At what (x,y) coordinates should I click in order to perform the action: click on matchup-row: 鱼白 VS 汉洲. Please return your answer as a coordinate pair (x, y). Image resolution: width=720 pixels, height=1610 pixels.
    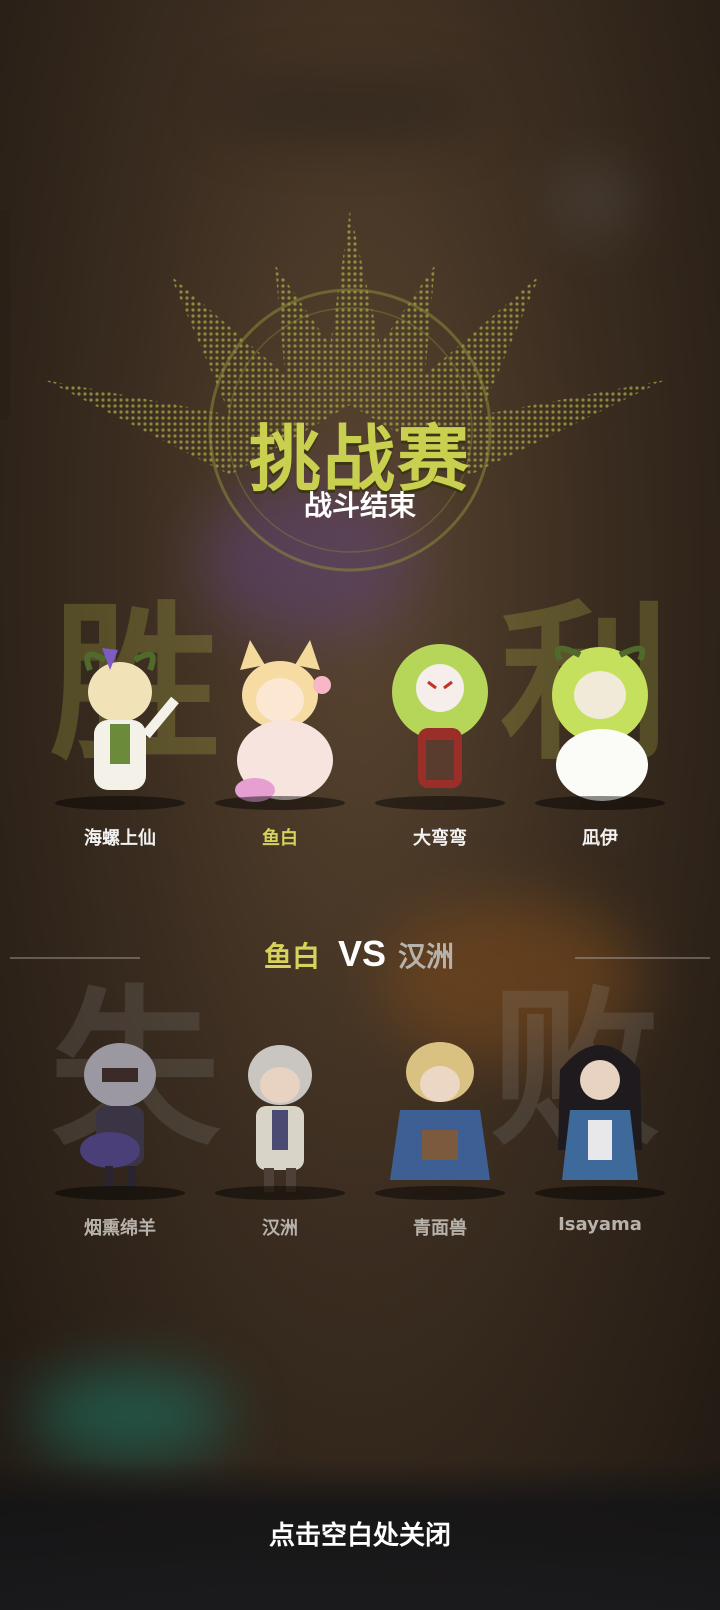
    Looking at the image, I should click on (360, 959).